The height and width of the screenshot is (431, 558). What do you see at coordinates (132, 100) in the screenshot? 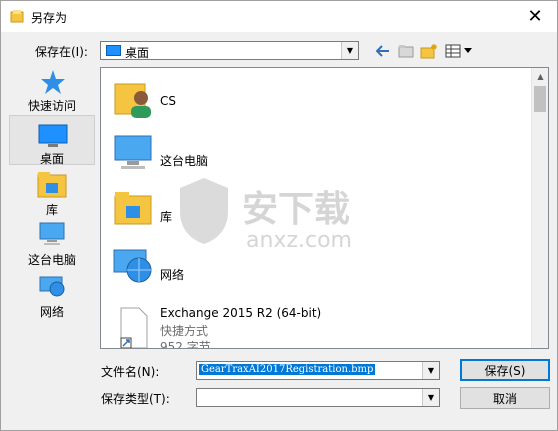
I see `user-folder-icon` at bounding box center [132, 100].